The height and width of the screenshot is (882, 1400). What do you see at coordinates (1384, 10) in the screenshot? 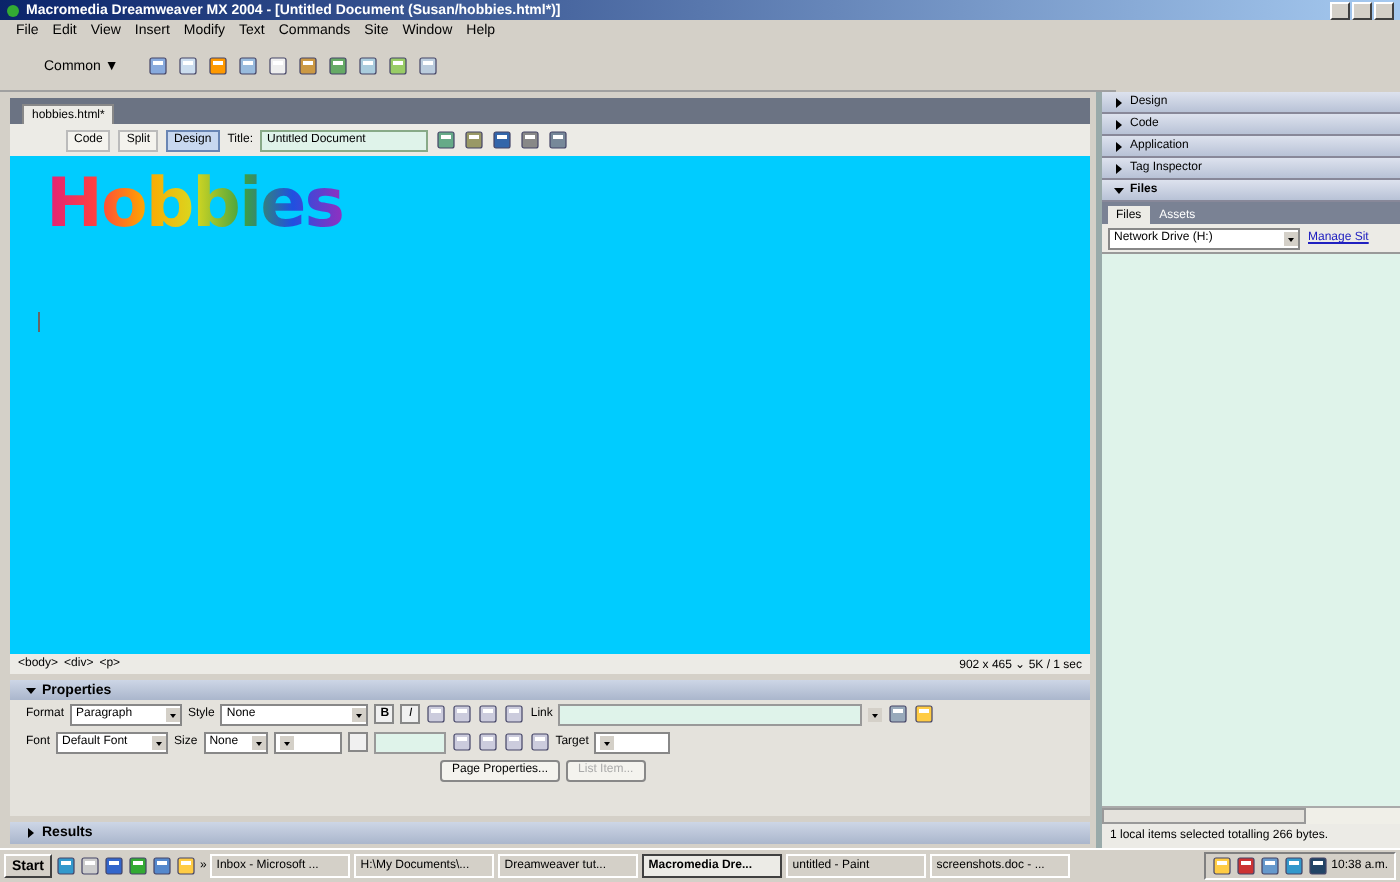
I see `close-button` at bounding box center [1384, 10].